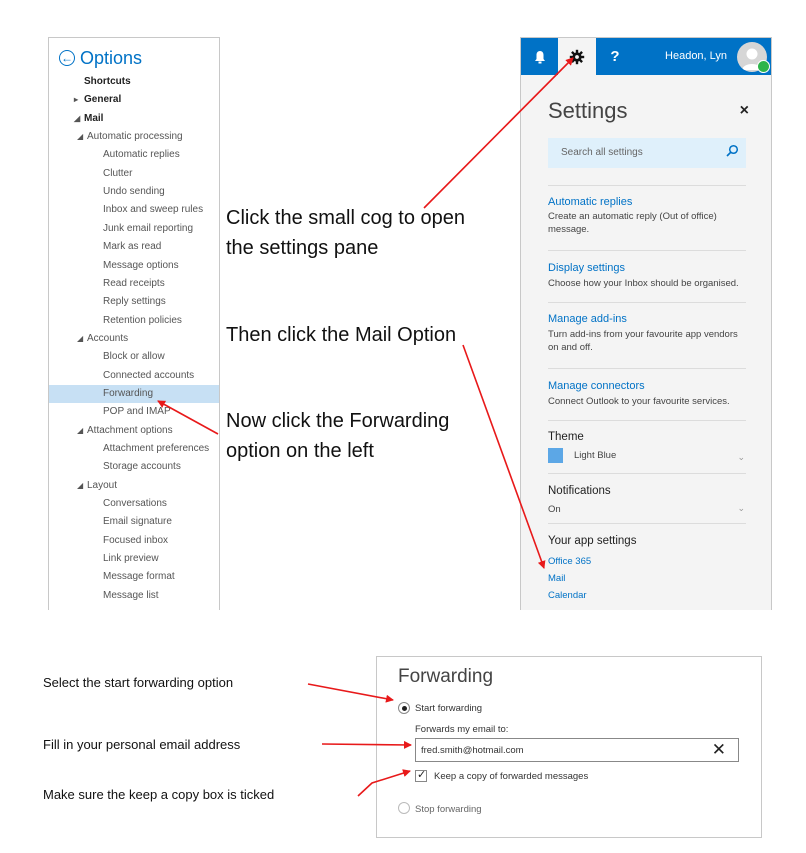 The height and width of the screenshot is (853, 806). I want to click on office-365-link: Office 365, so click(569, 561).